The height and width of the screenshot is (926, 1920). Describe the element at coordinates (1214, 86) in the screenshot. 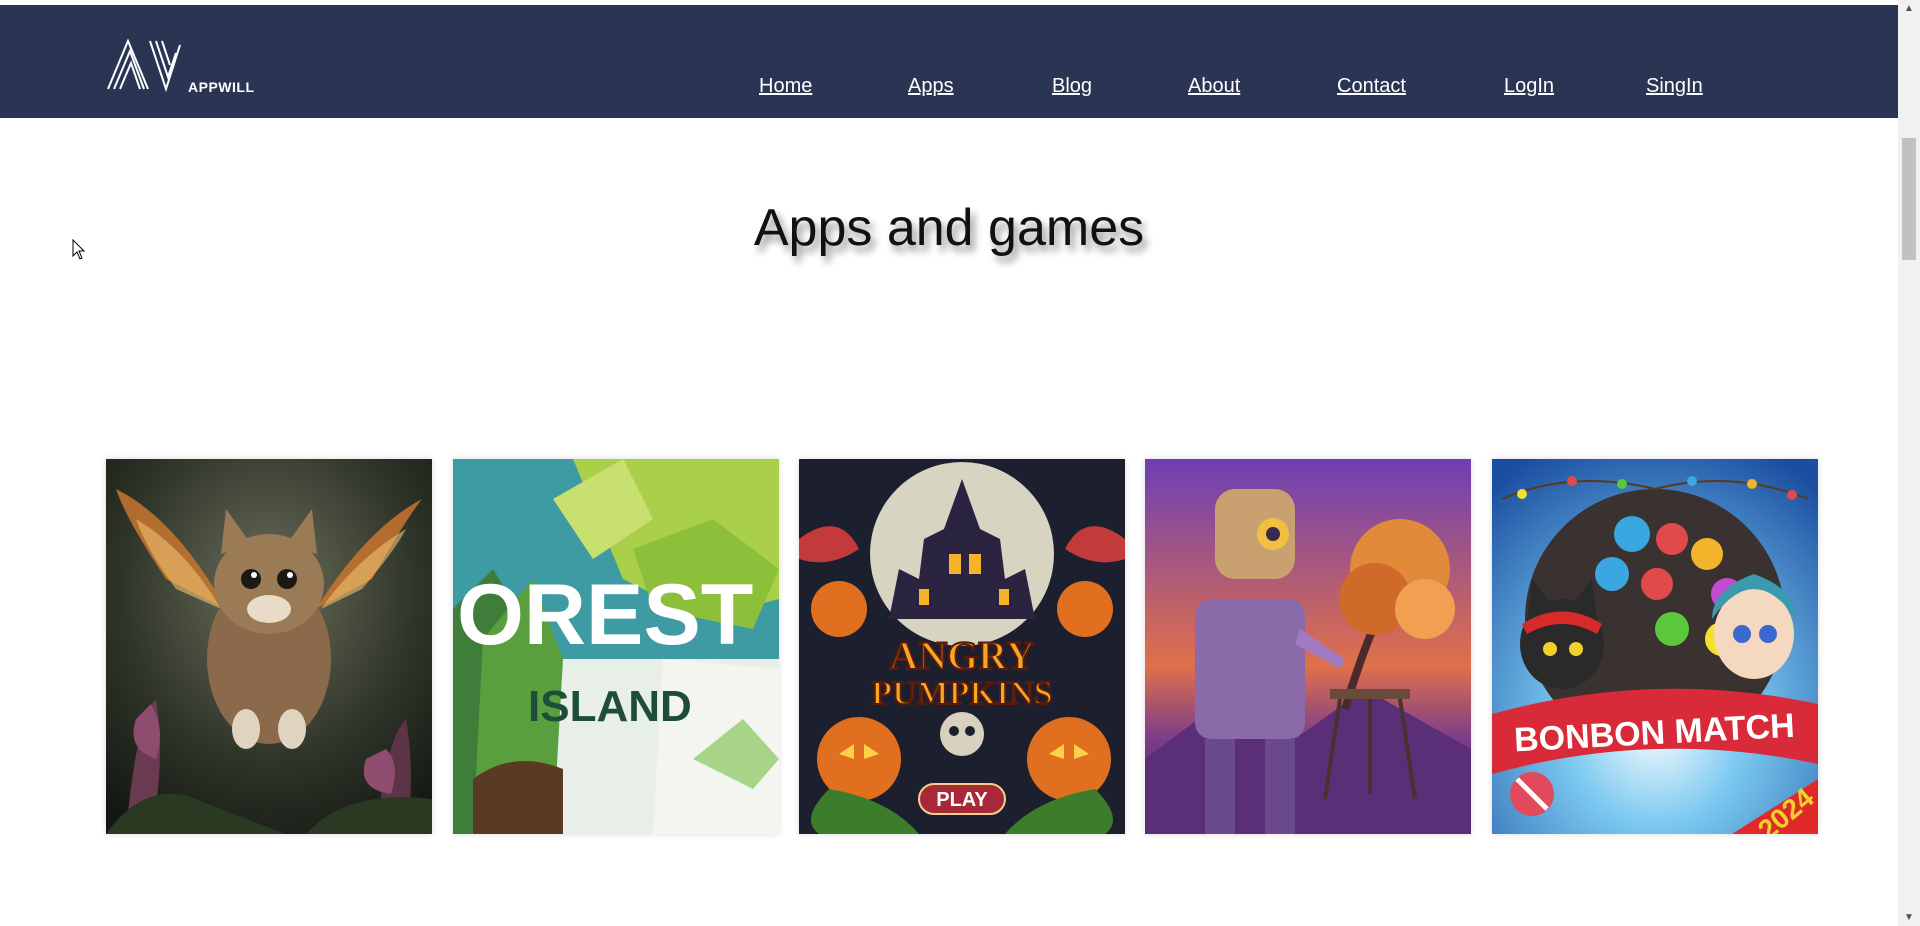

I see `nav-about-link: About` at that location.